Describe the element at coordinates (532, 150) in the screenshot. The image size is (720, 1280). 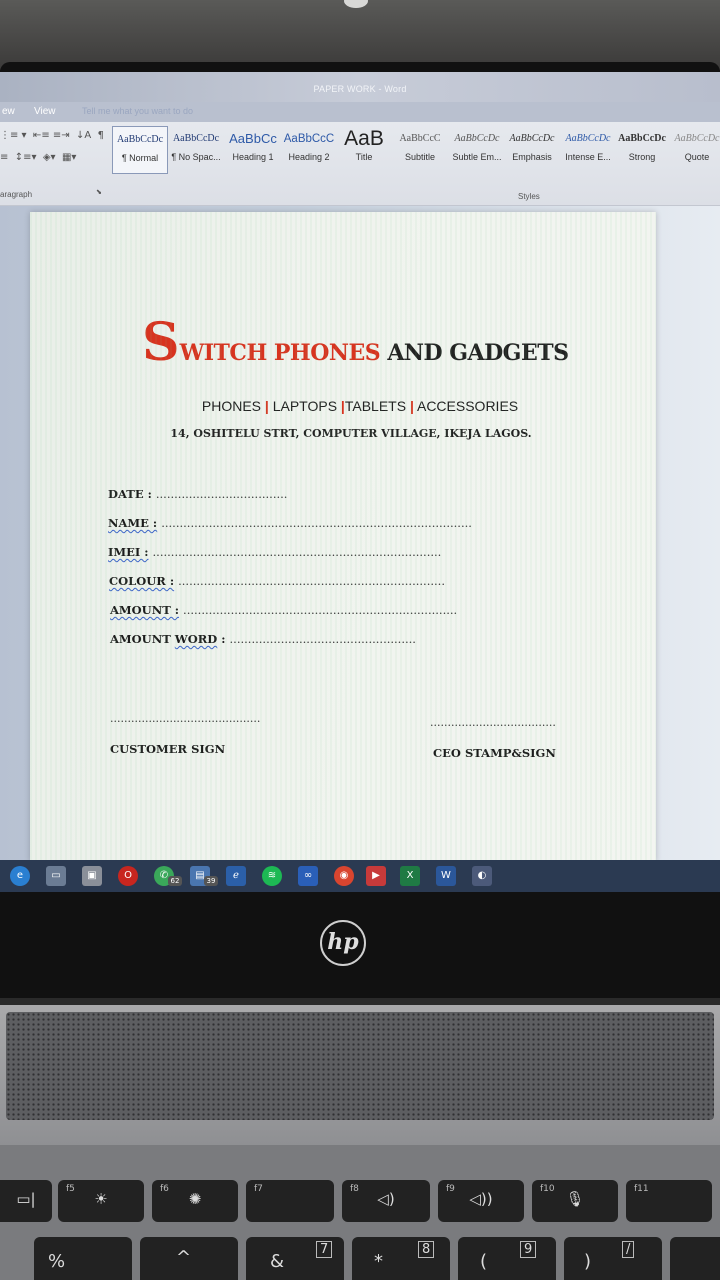
I see `style-emphasis: AaBbCcDc Emphasis` at that location.